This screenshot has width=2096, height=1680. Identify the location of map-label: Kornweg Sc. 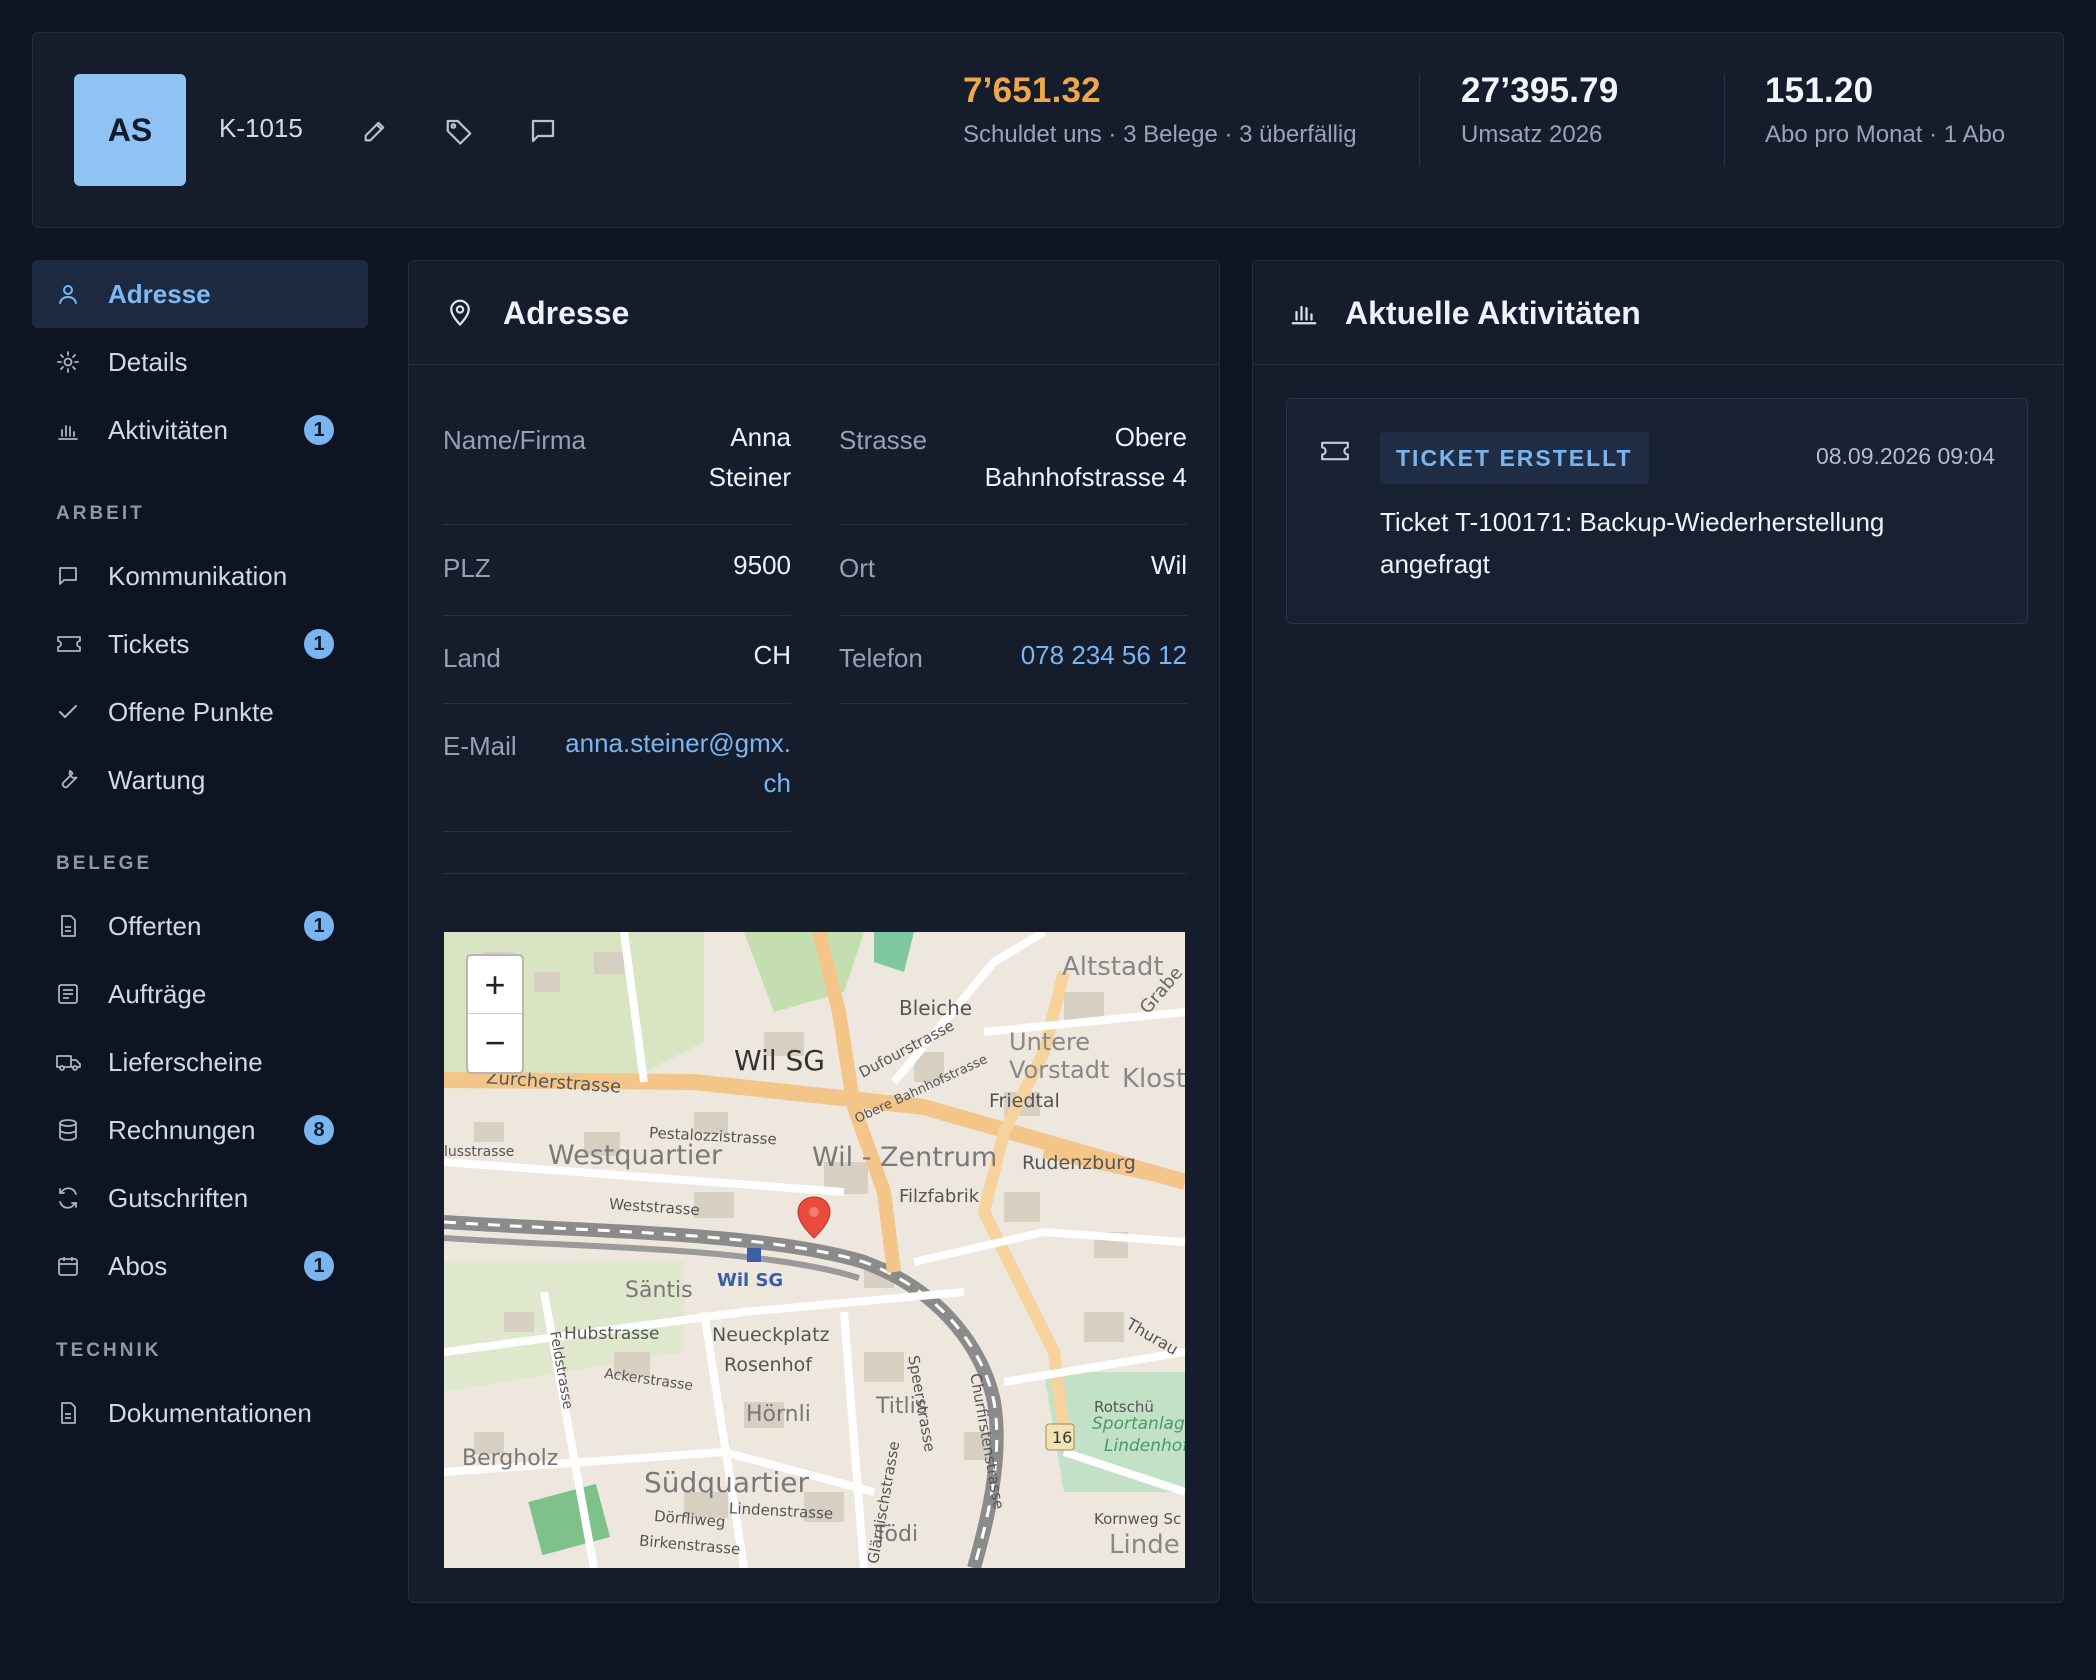
(1138, 1519).